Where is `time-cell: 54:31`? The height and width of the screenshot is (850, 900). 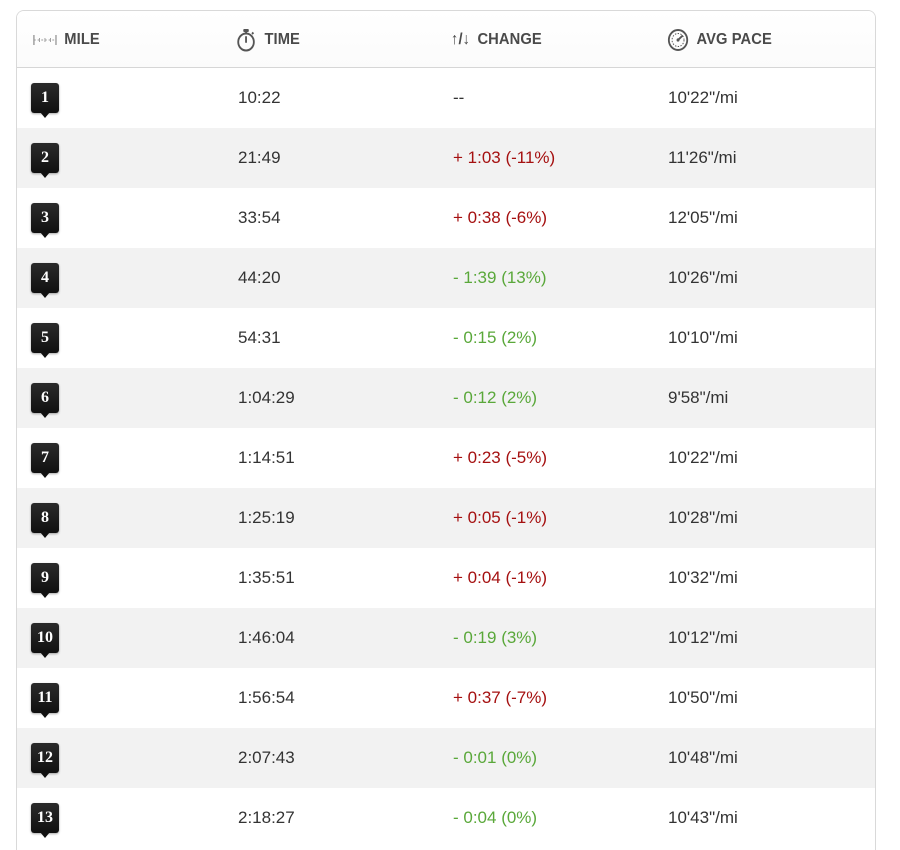 time-cell: 54:31 is located at coordinates (259, 337).